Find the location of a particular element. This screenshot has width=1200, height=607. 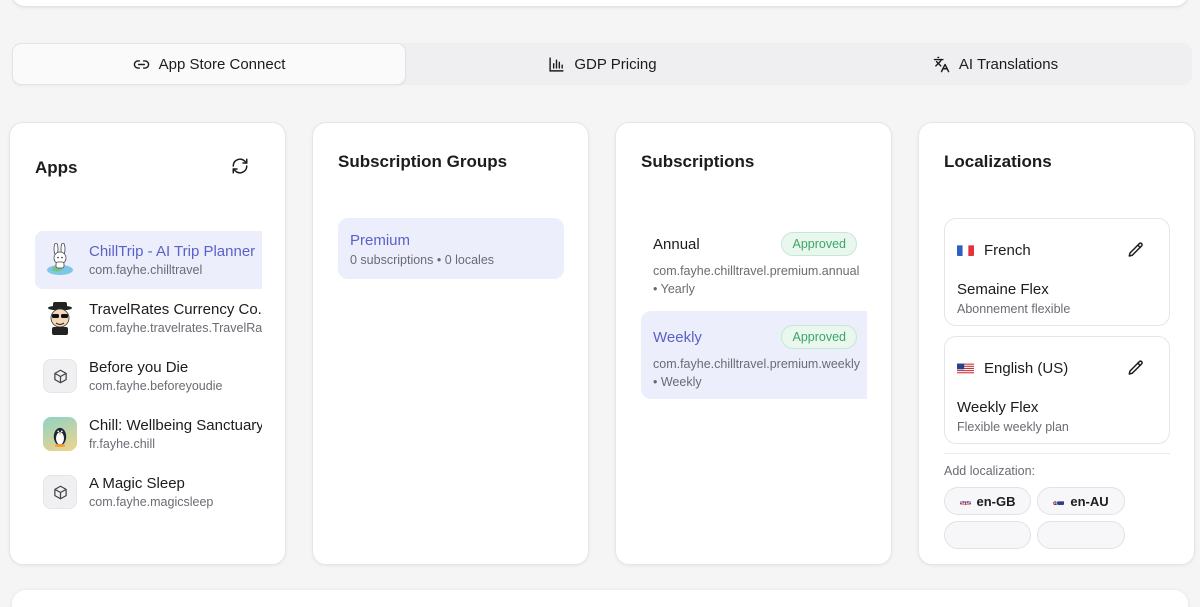

localization-title: Weekly Flex is located at coordinates (998, 407).